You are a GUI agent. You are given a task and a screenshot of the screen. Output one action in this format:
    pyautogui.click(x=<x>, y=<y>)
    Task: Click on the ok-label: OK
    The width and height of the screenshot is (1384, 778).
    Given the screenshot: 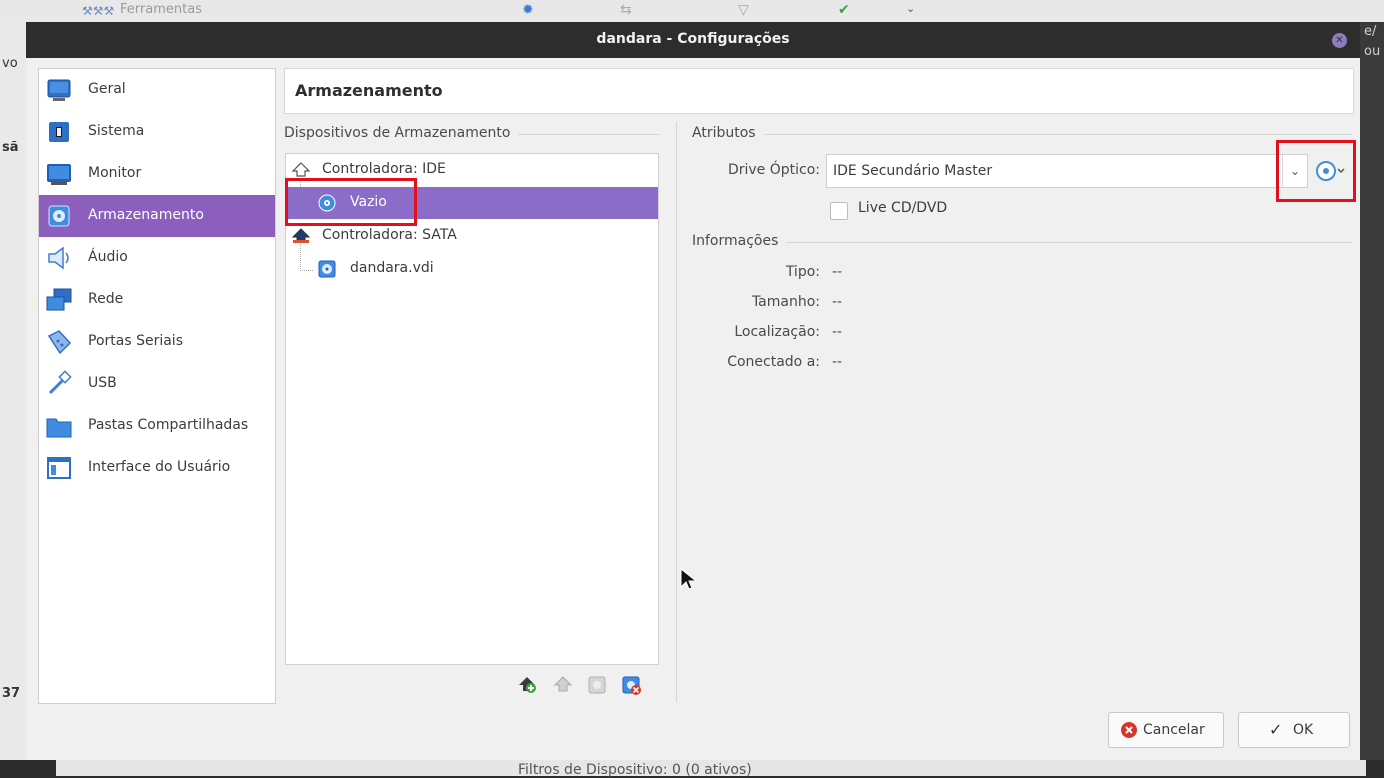 What is the action you would take?
    pyautogui.click(x=1303, y=730)
    